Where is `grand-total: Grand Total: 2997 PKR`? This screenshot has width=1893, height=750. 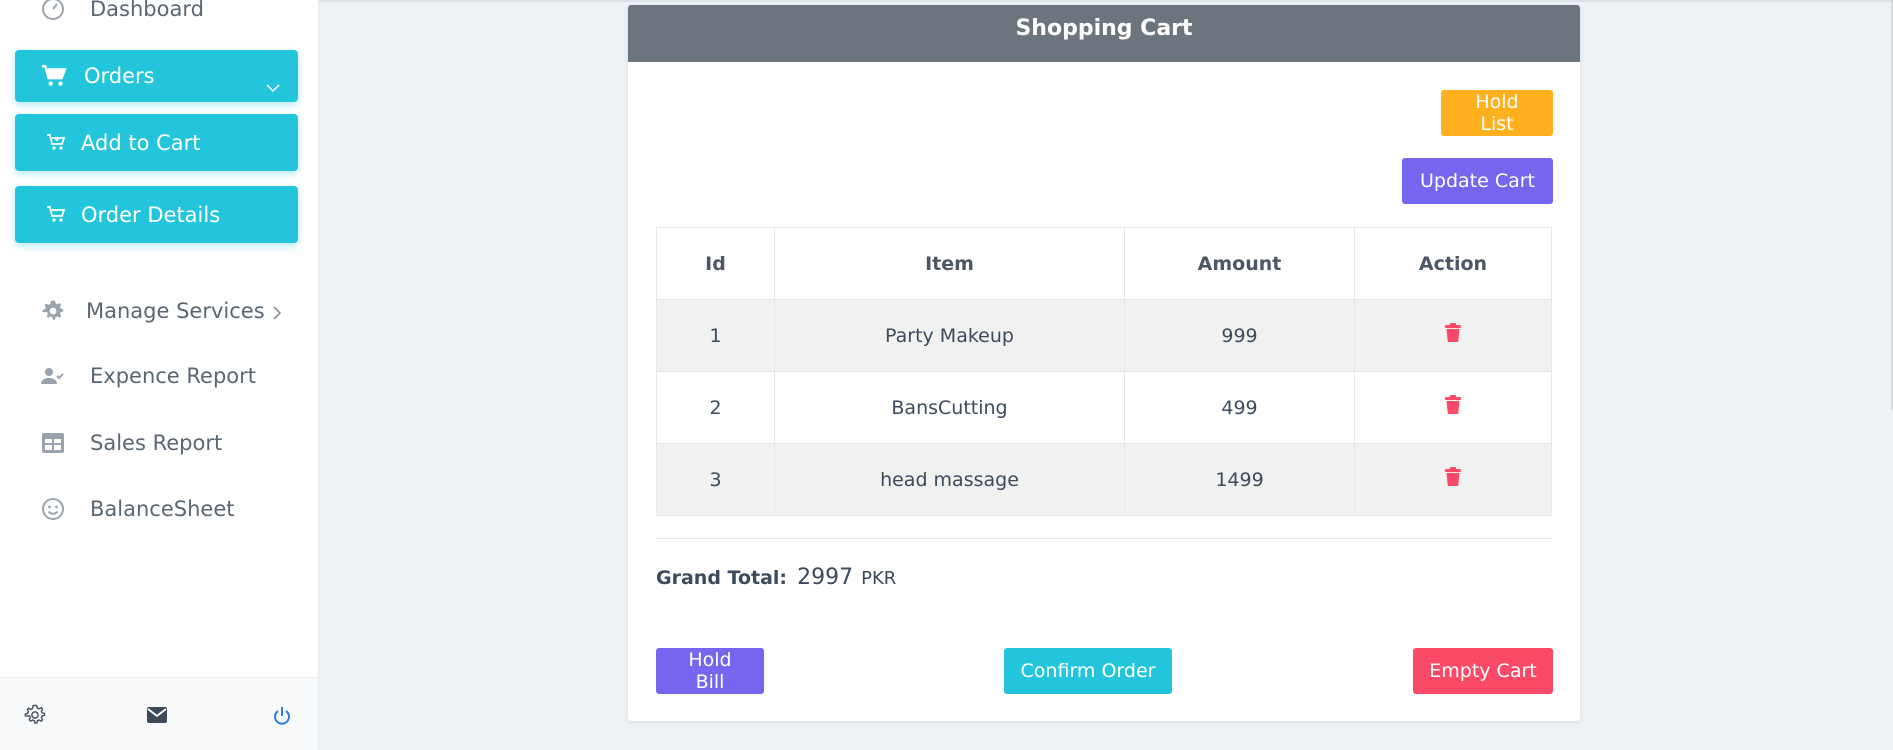 grand-total: Grand Total: 2997 PKR is located at coordinates (776, 577).